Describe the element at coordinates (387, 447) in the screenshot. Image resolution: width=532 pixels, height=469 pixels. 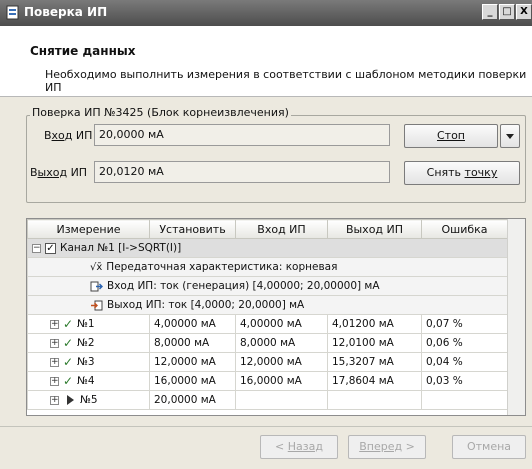
I see `next-button: Вперед >` at that location.